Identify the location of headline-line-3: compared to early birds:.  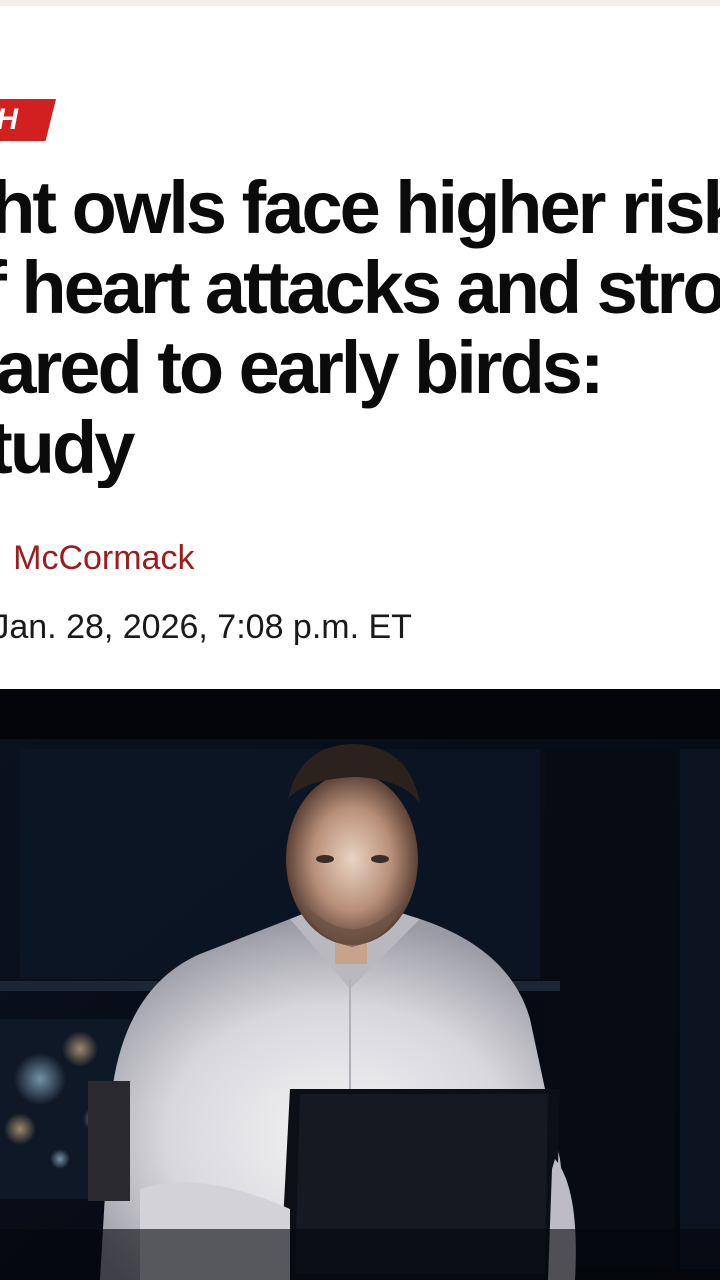
(302, 367).